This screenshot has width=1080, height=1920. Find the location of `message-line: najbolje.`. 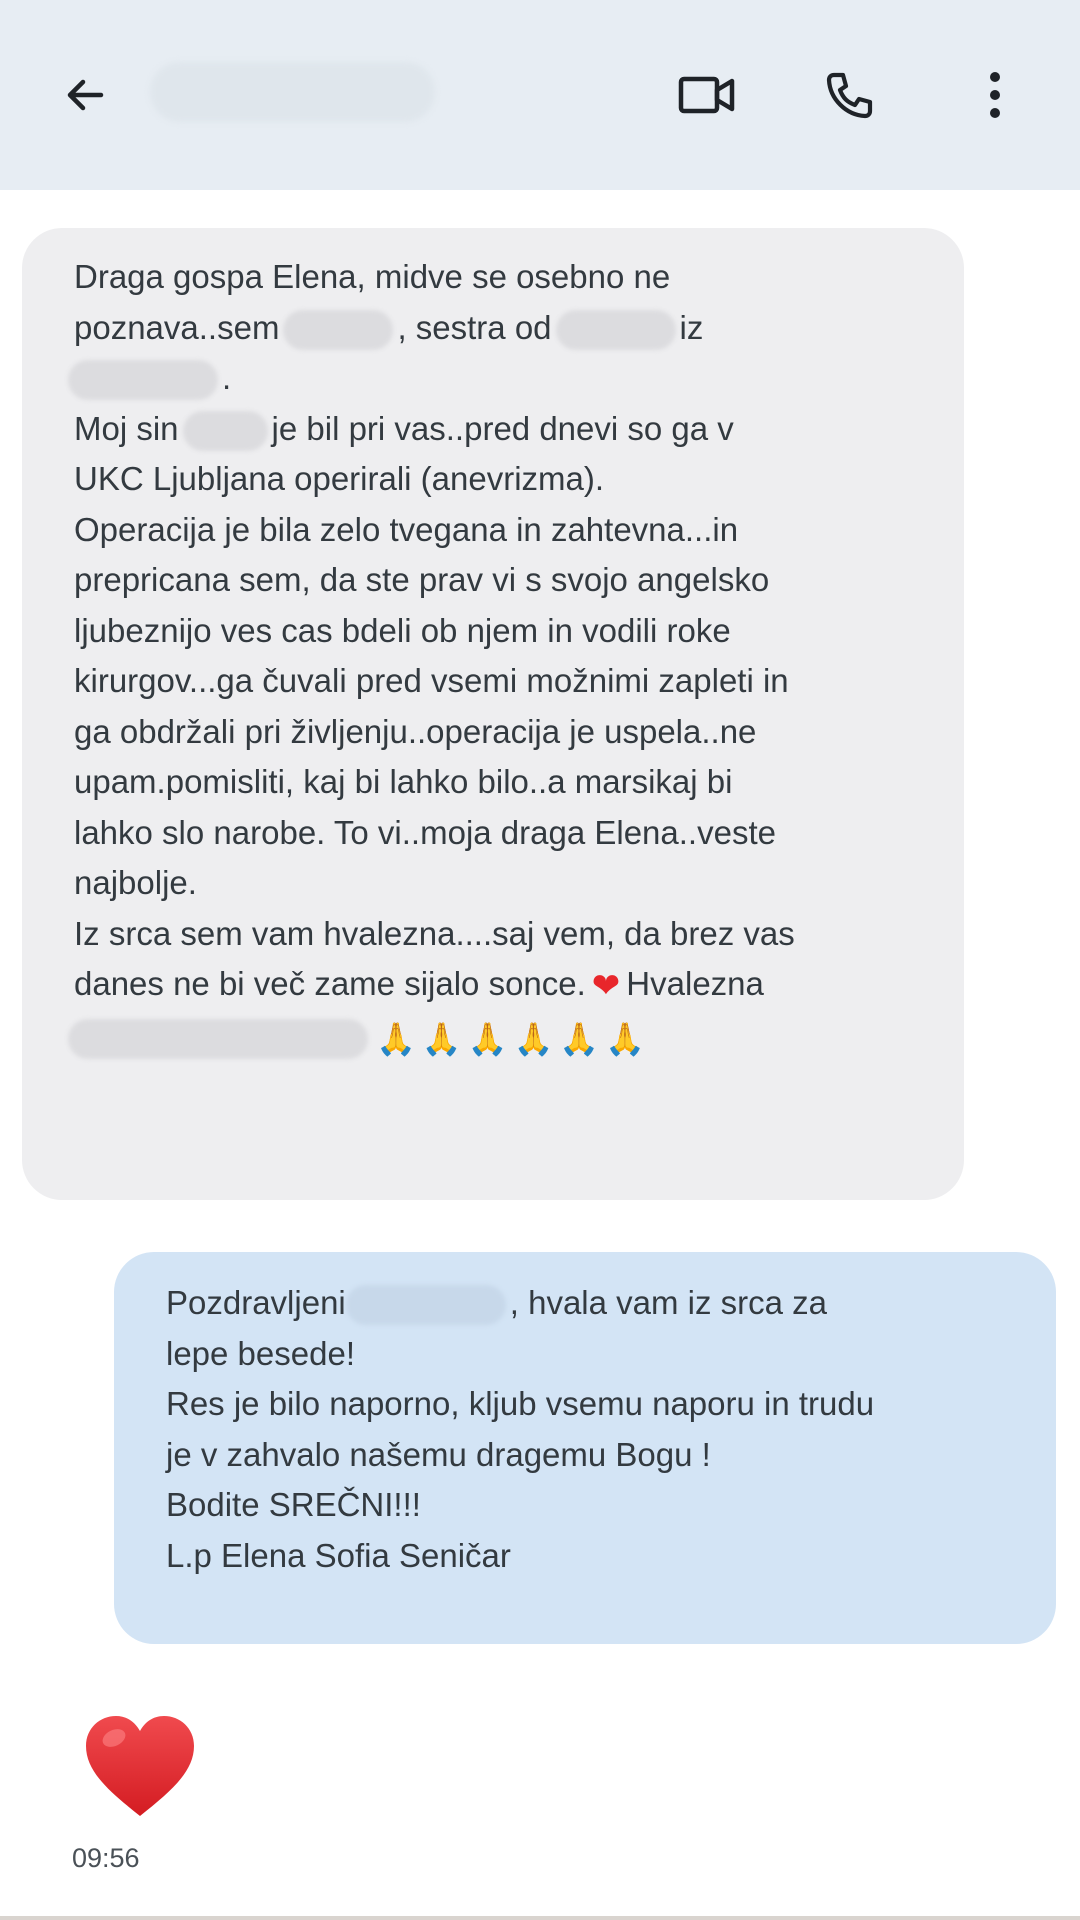

message-line: najbolje. is located at coordinates (135, 882).